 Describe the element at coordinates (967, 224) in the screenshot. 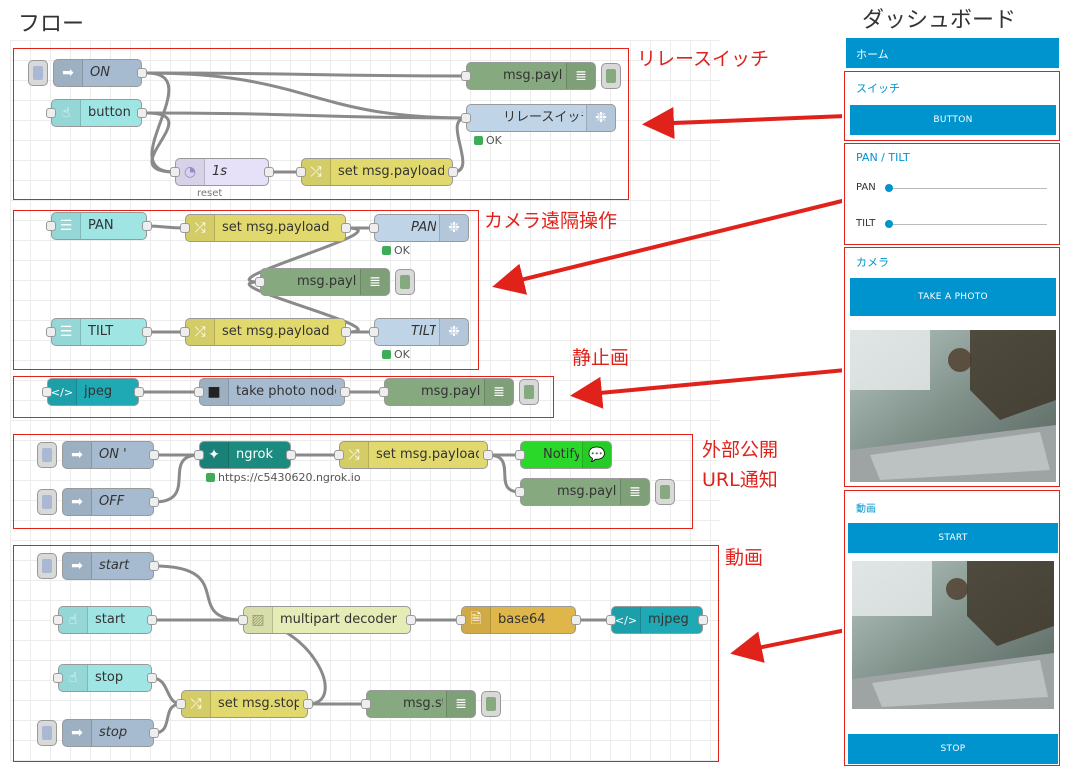

I see `tilt-slider-track` at that location.